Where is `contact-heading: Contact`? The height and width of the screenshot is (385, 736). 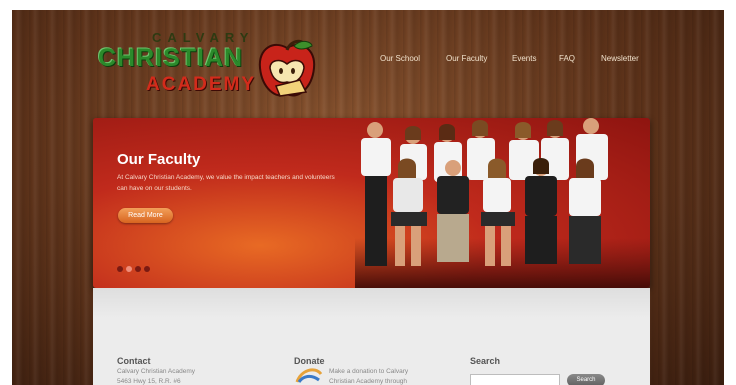 contact-heading: Contact is located at coordinates (134, 361).